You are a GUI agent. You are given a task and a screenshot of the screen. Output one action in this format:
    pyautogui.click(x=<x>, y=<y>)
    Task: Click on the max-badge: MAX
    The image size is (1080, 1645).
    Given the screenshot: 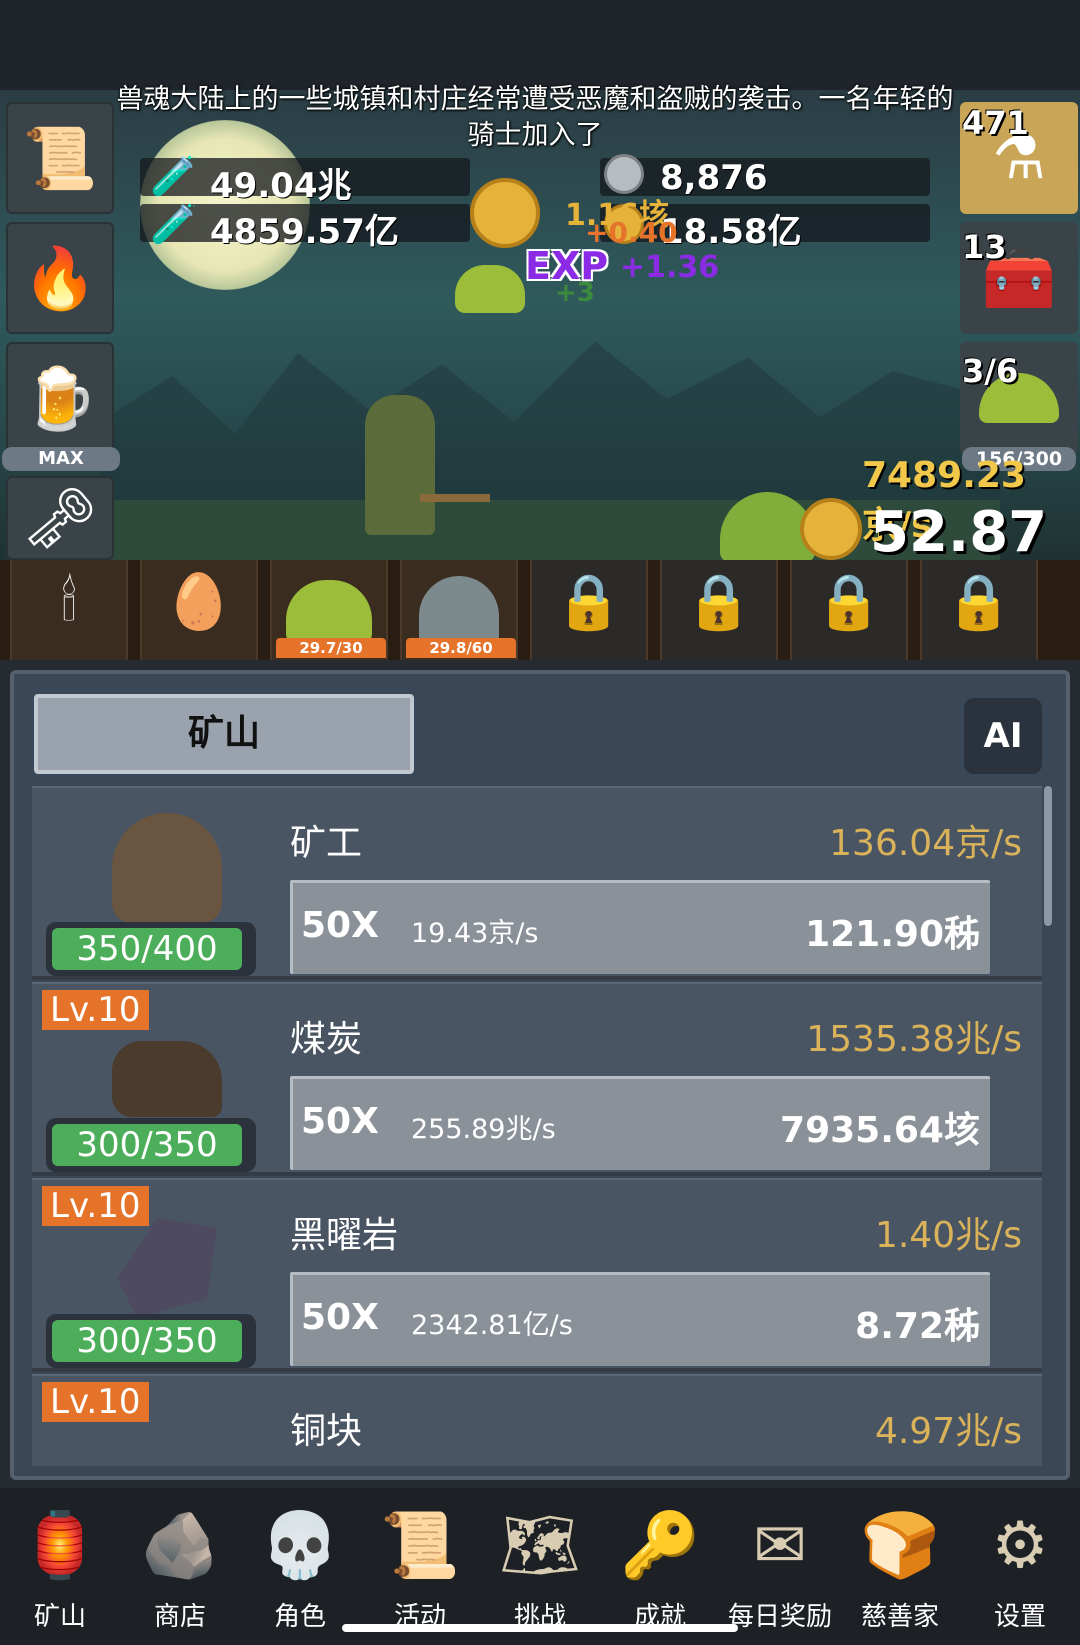 What is the action you would take?
    pyautogui.click(x=61, y=459)
    